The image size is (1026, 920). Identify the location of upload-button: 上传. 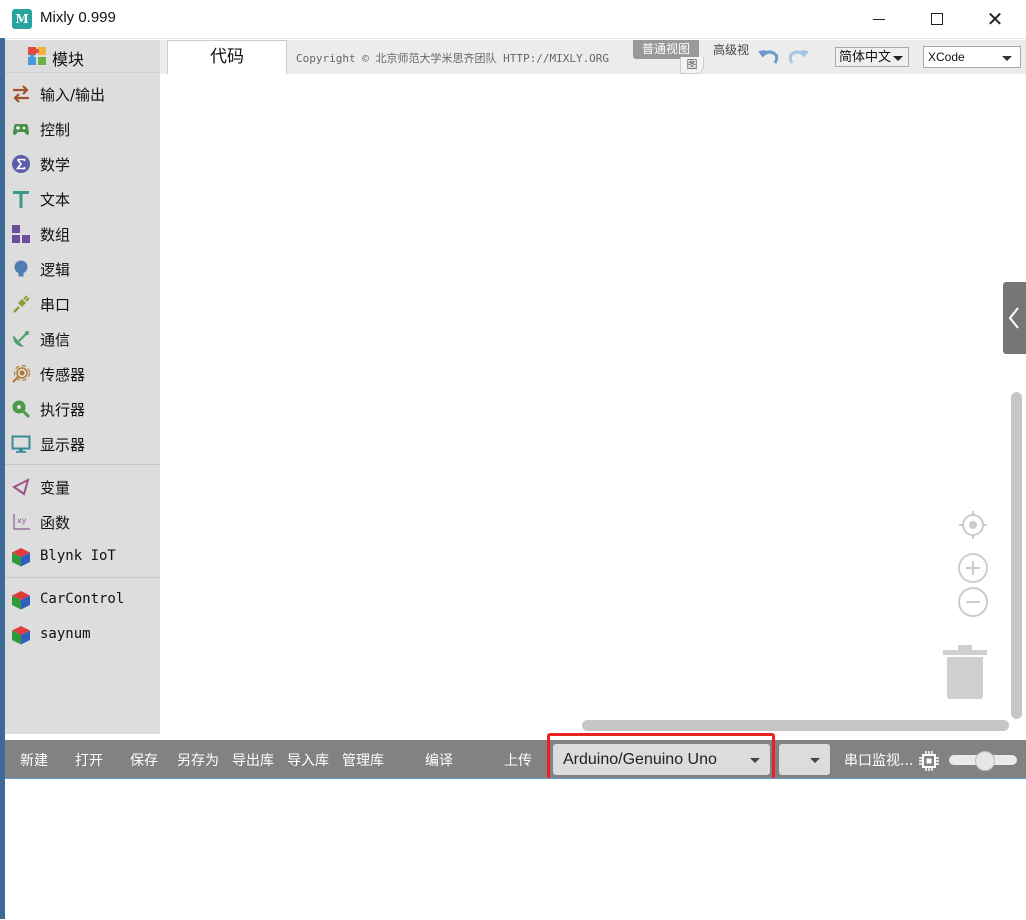
(518, 760).